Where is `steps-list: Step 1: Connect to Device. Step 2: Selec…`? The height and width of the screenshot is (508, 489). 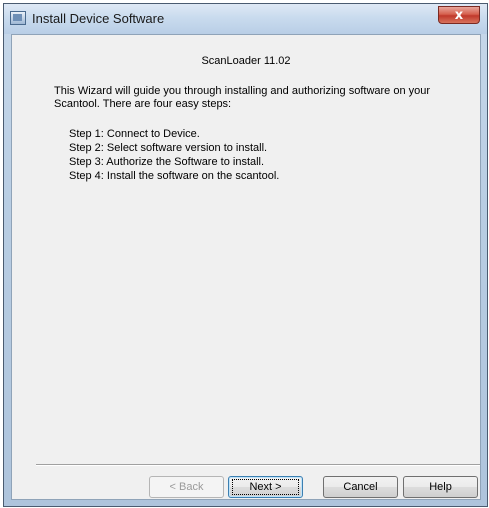
steps-list: Step 1: Connect to Device. Step 2: Selec… is located at coordinates (174, 155).